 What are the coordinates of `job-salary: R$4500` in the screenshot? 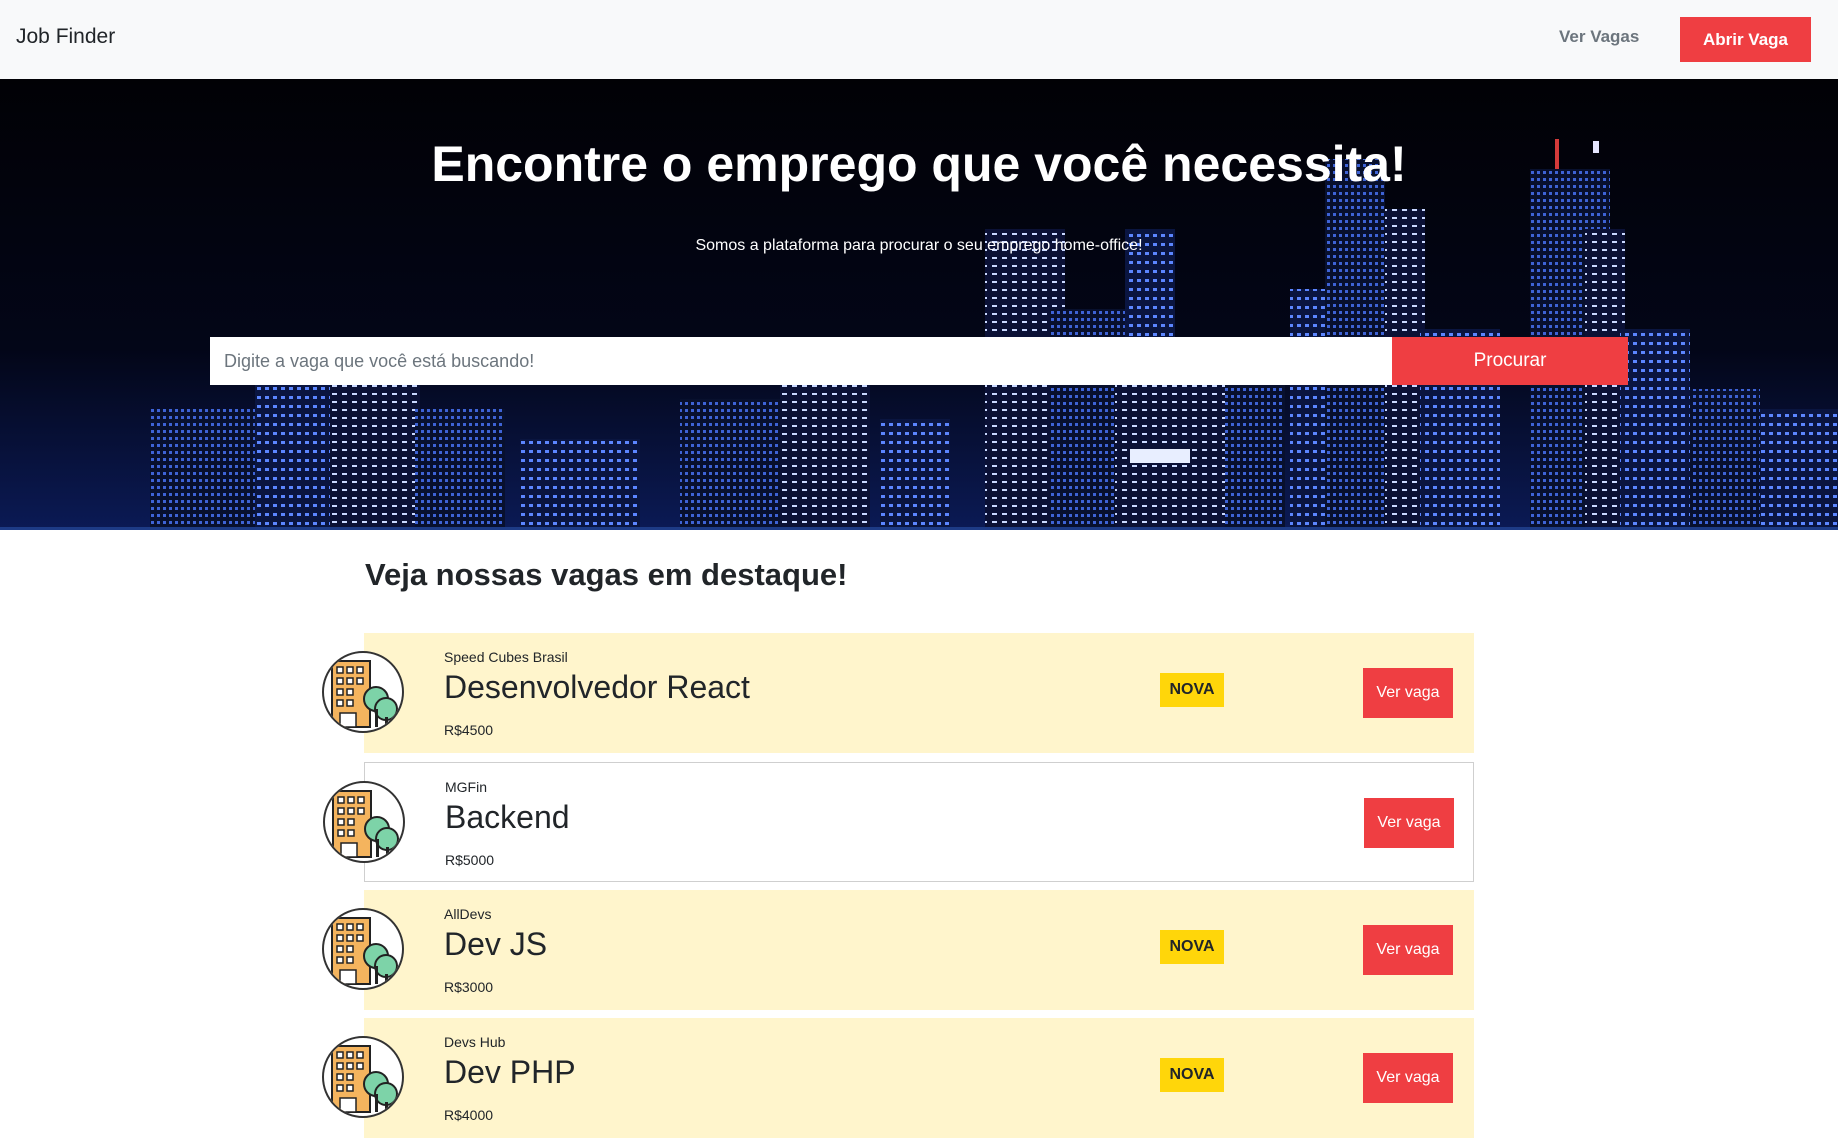 It's located at (469, 730).